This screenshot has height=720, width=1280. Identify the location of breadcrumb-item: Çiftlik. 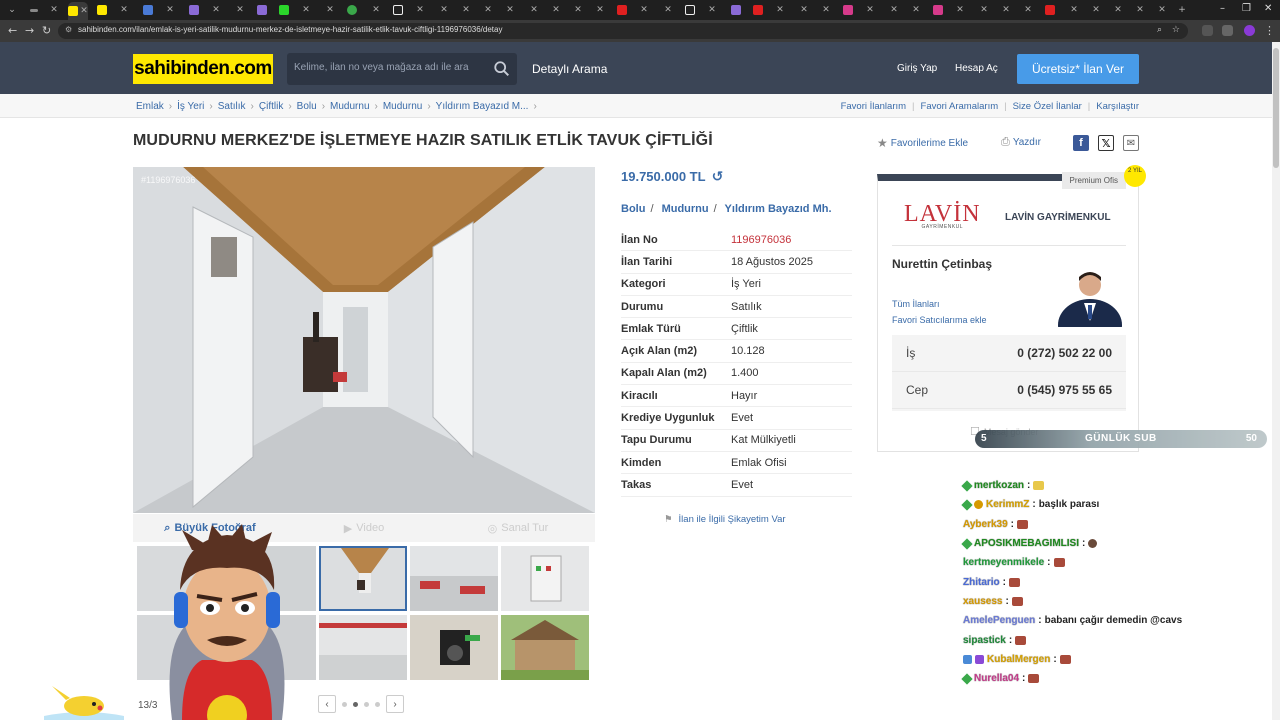
(271, 106).